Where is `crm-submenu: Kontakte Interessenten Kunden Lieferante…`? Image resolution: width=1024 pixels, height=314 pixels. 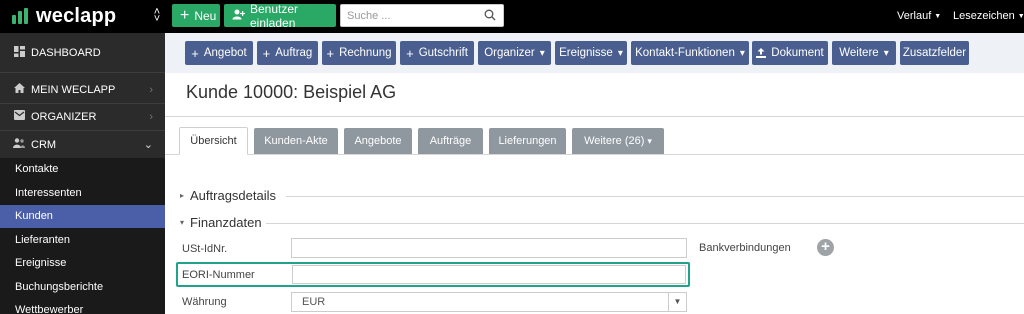
crm-submenu: Kontakte Interessenten Kunden Lieferante… is located at coordinates (82, 236).